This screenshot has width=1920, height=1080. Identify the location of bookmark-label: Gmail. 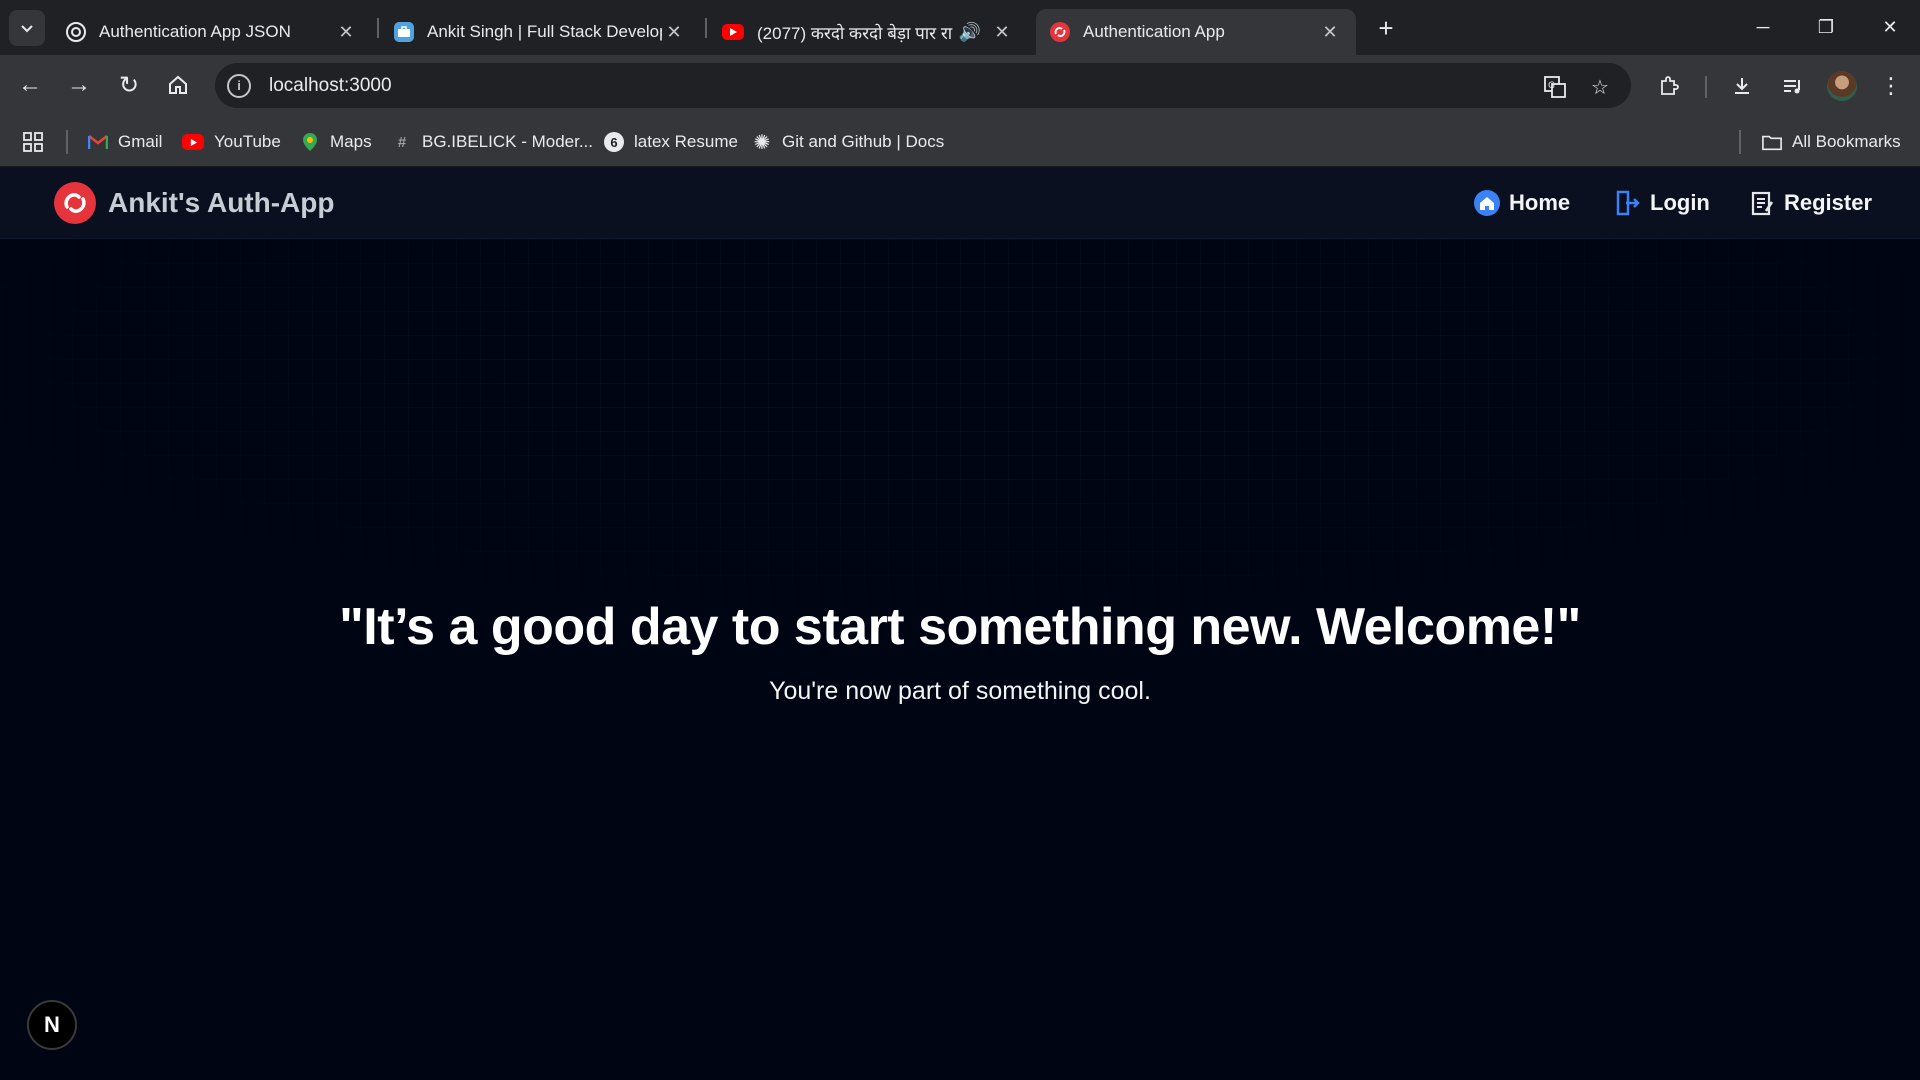
(140, 141).